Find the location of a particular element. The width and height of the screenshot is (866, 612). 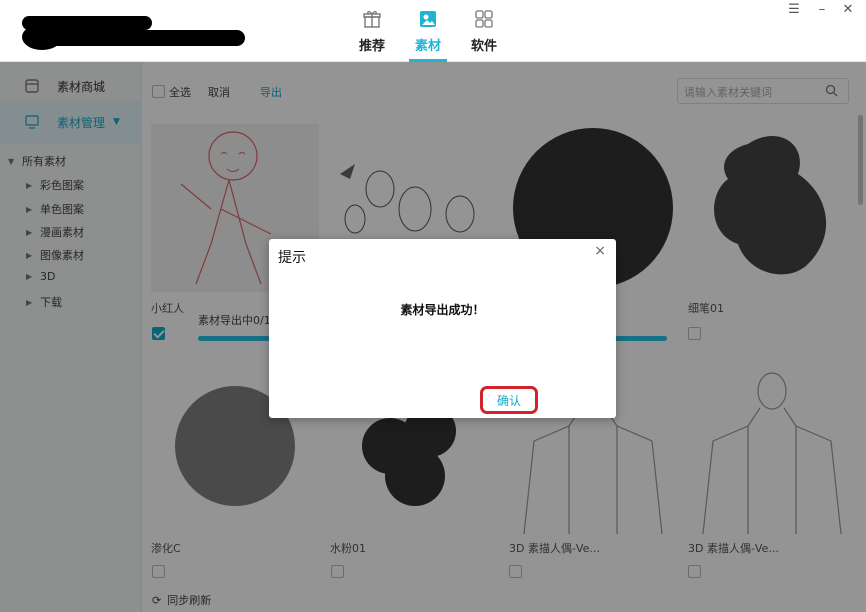

close-icon: × is located at coordinates (600, 251).